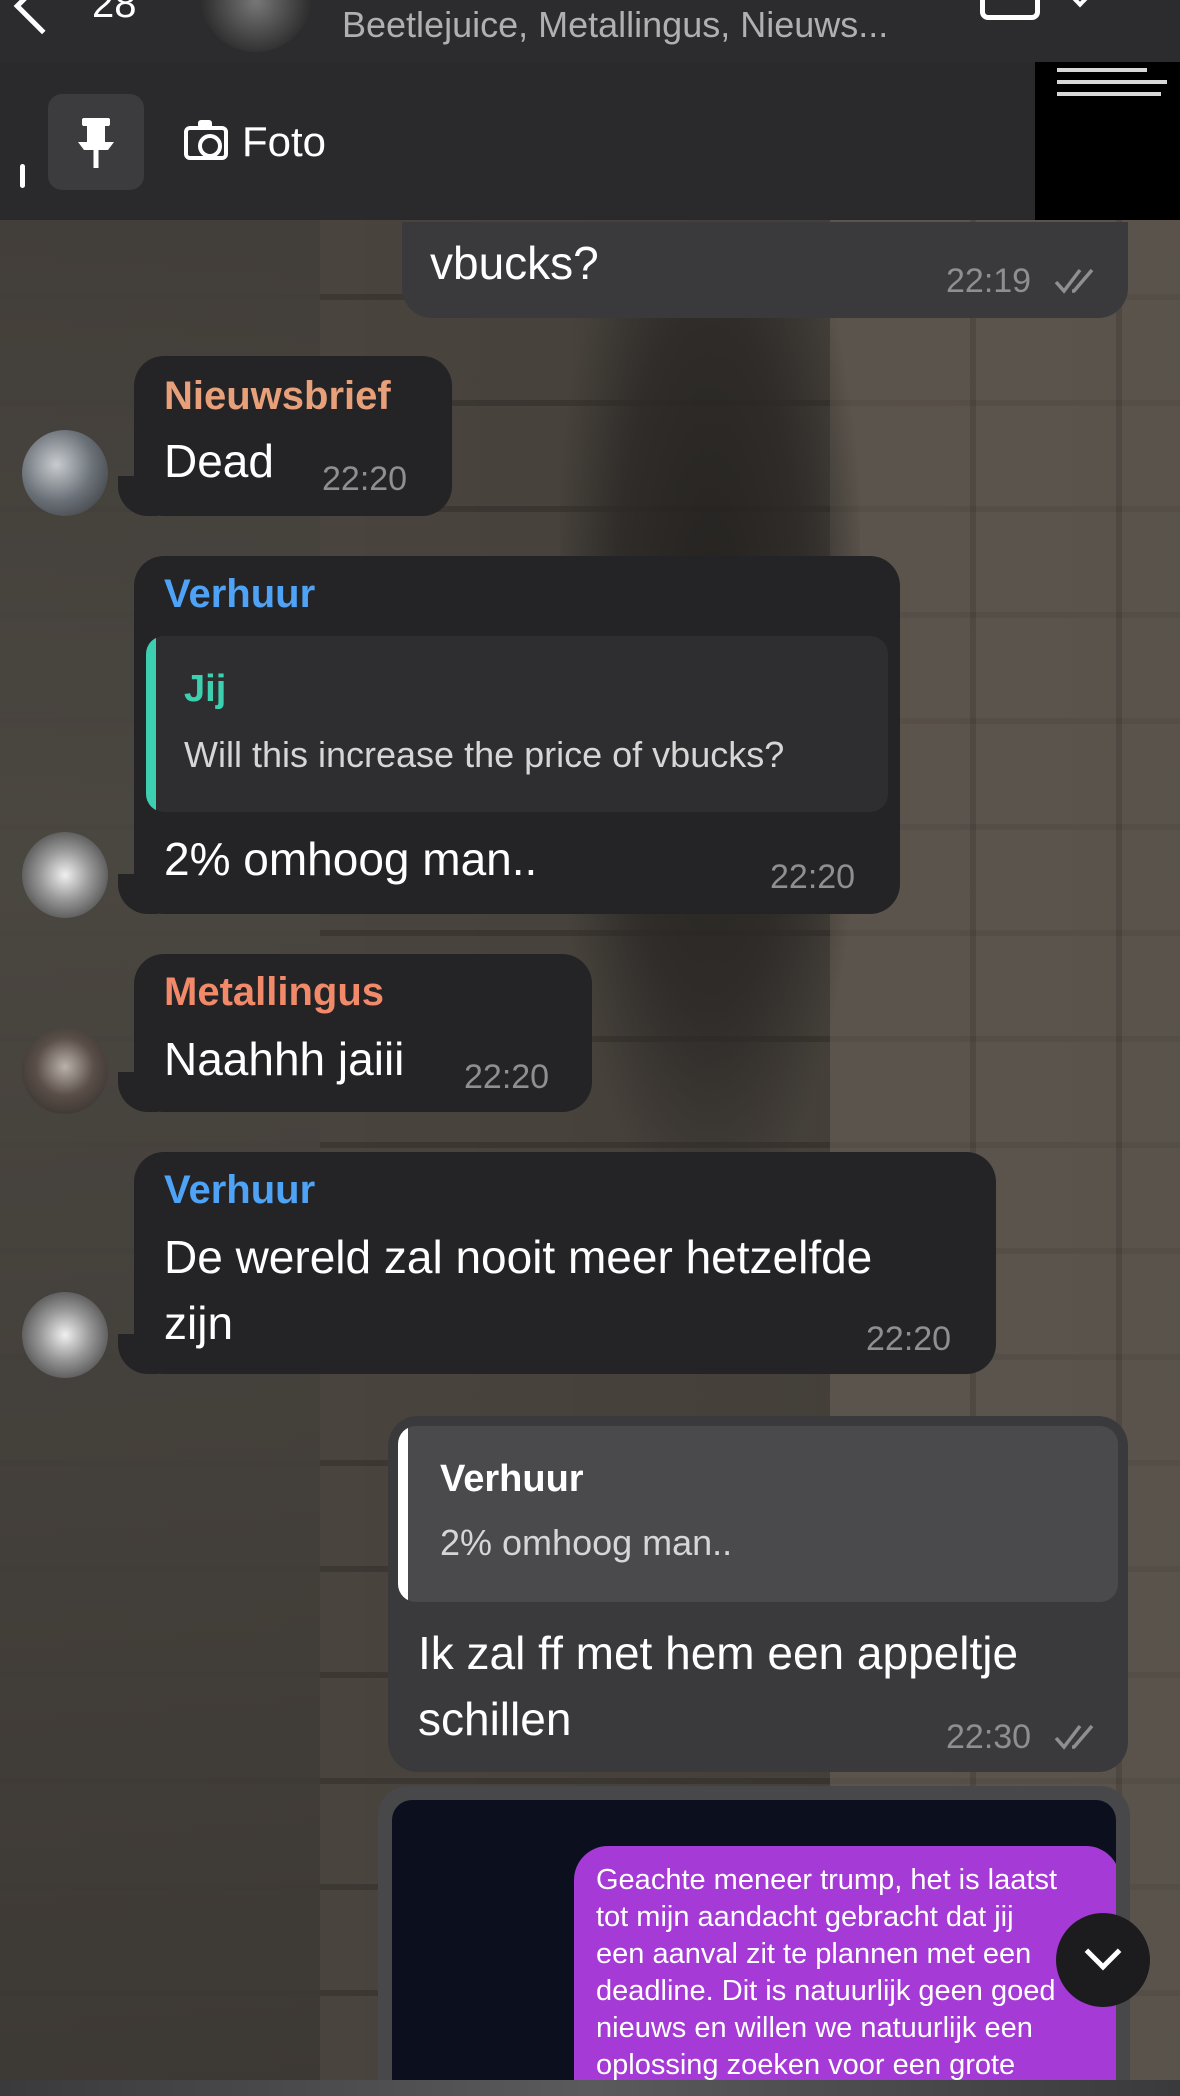  Describe the element at coordinates (284, 141) in the screenshot. I see `pinned-message-label: Foto` at that location.